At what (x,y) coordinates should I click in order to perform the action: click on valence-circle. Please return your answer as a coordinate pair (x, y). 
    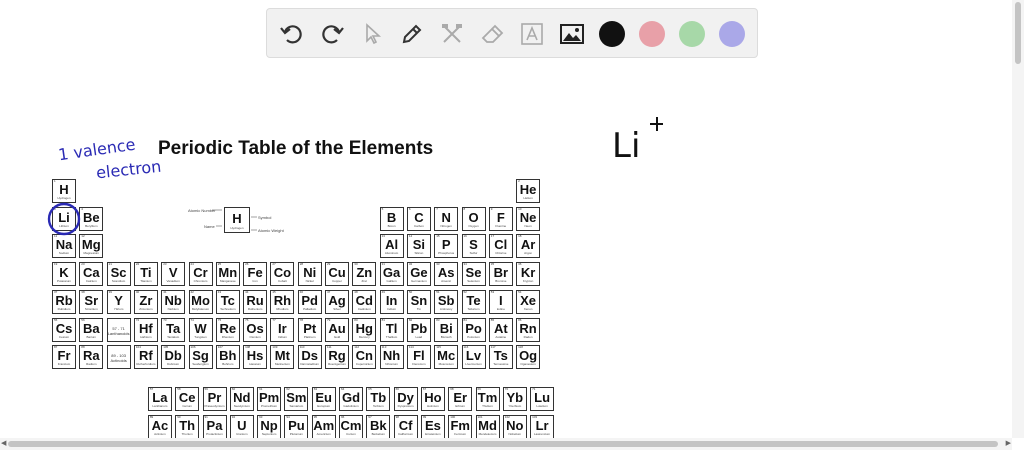
    Looking at the image, I should click on (64, 219).